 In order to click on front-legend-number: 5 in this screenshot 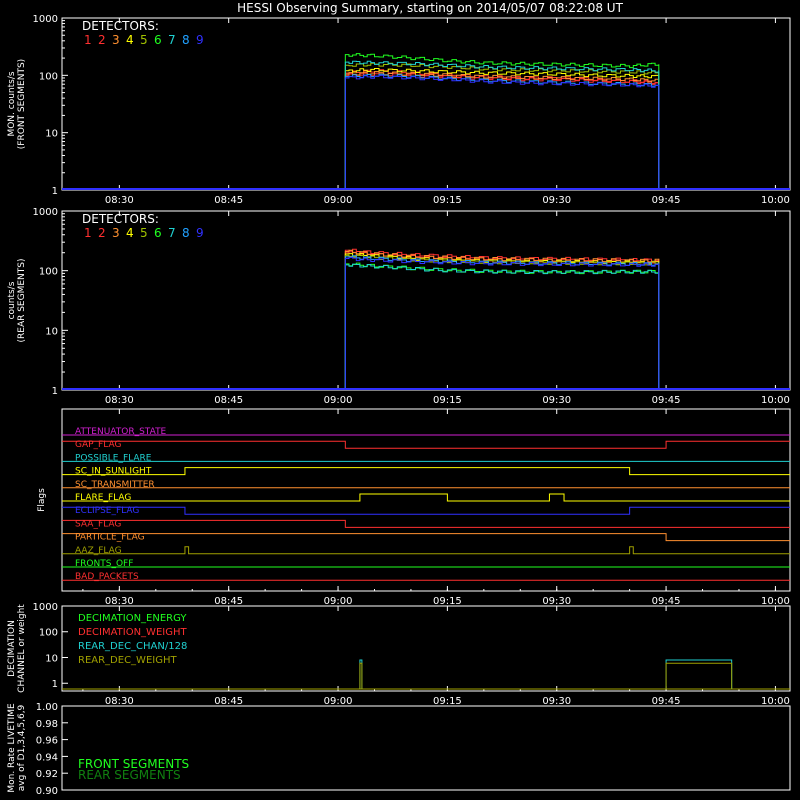, I will do `click(144, 40)`.